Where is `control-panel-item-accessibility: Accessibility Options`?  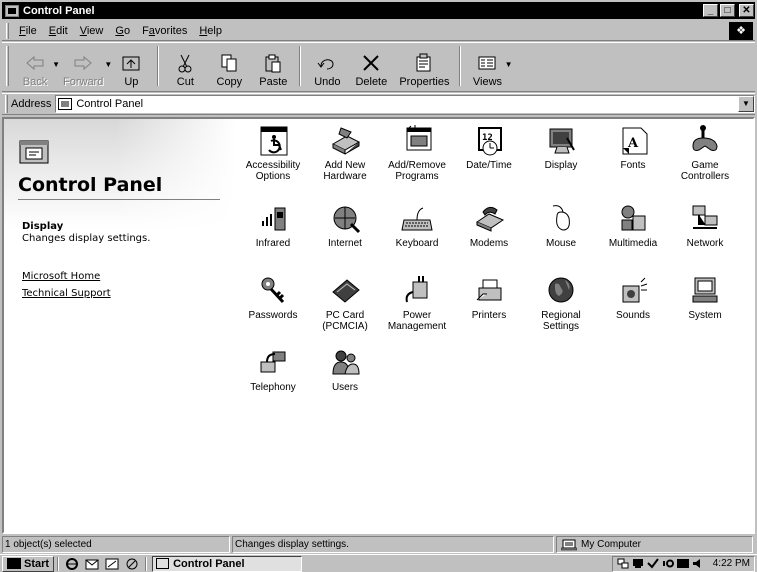
control-panel-item-accessibility: Accessibility Options is located at coordinates (273, 152).